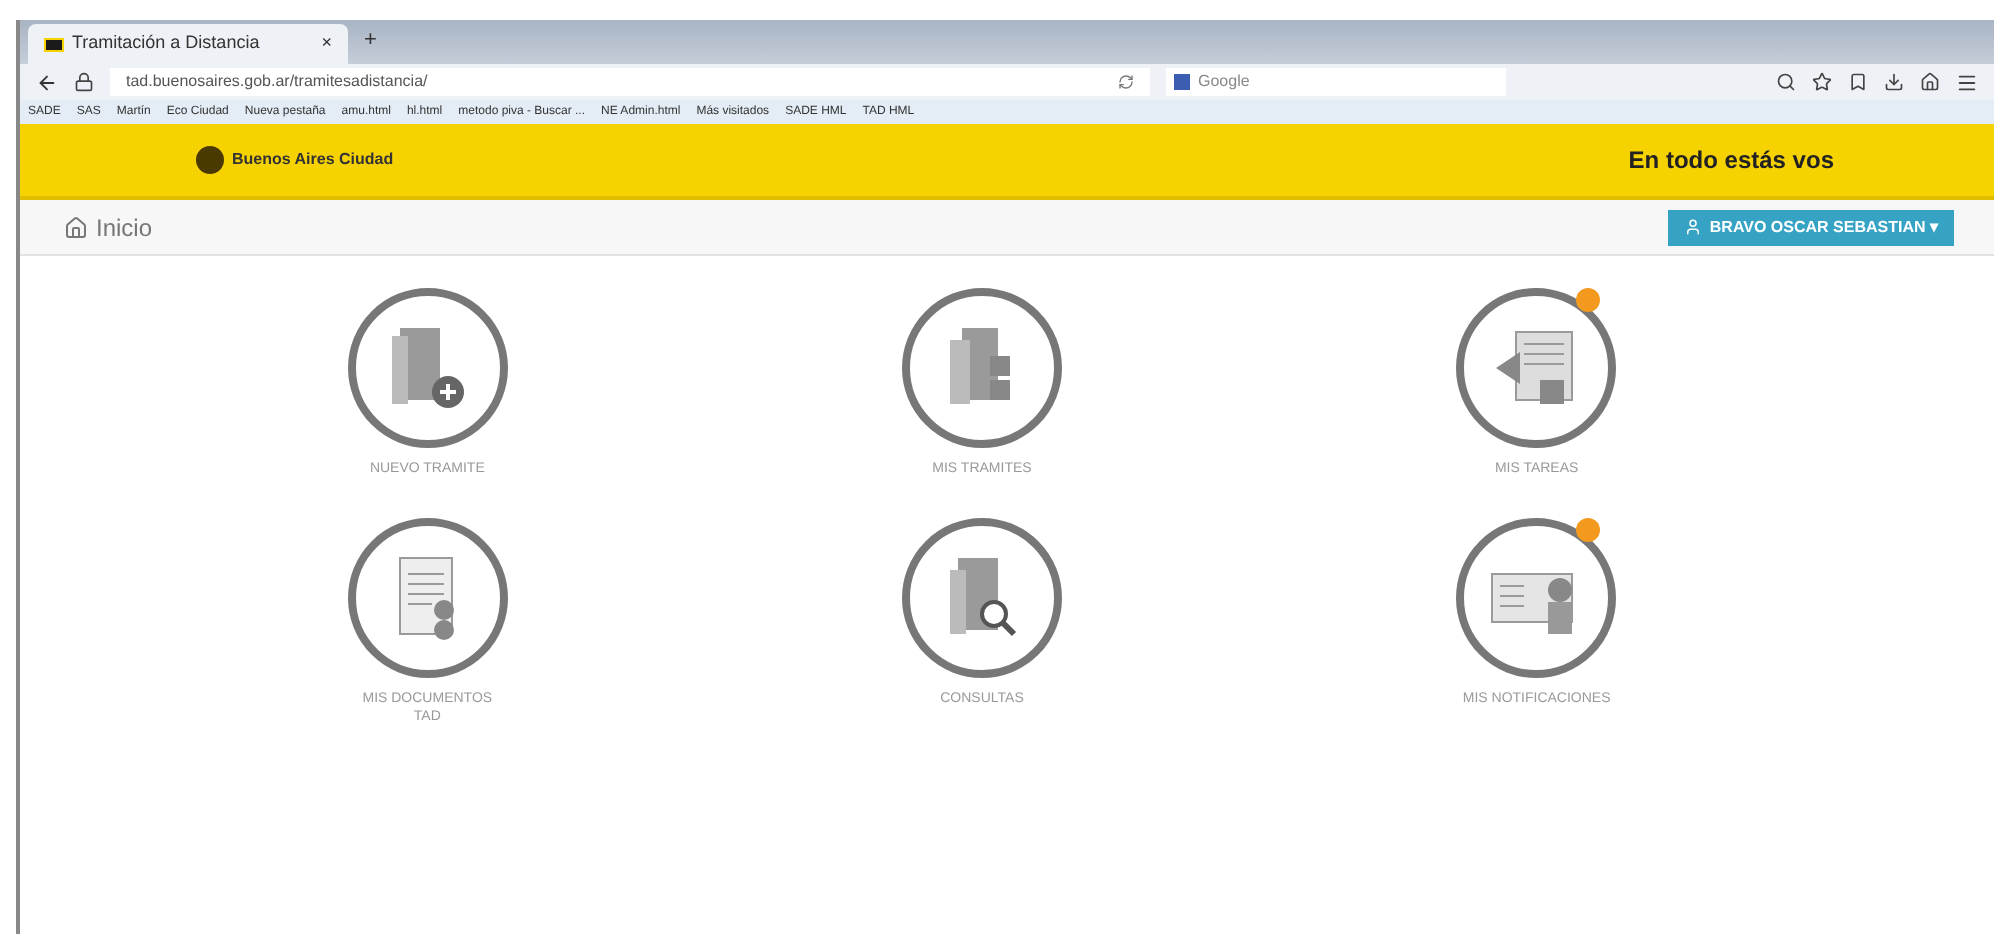 The width and height of the screenshot is (1994, 934). I want to click on site-favicon-icon, so click(54, 44).